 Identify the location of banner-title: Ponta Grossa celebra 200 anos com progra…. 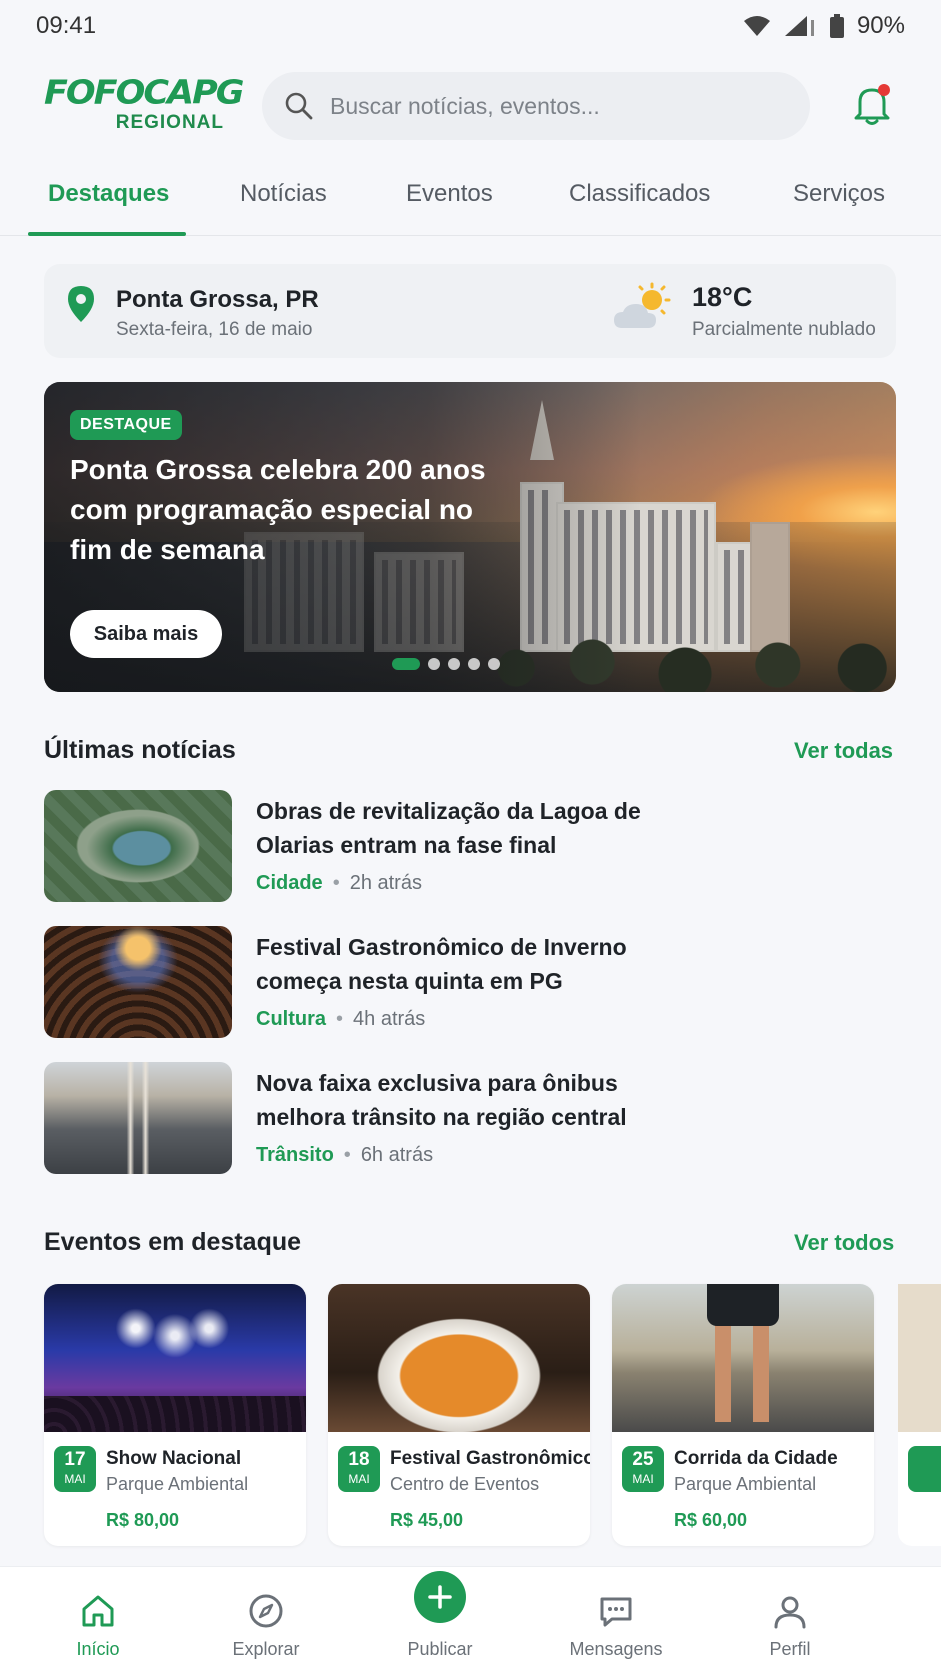
(278, 509).